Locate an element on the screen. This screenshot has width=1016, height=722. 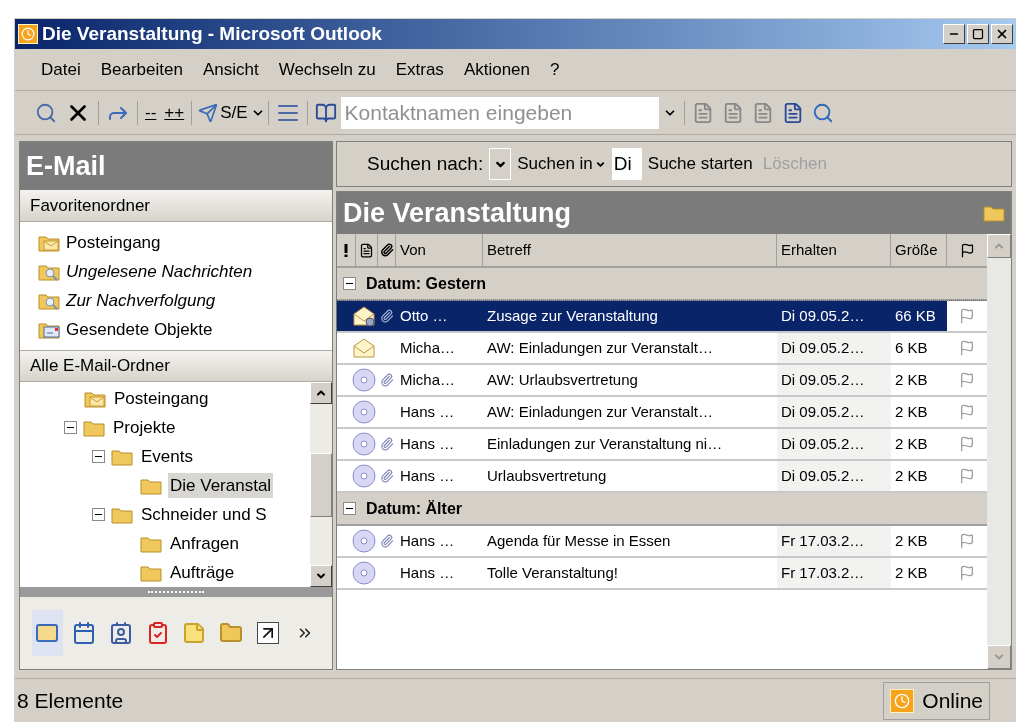
column-header: Größe is located at coordinates (919, 250).